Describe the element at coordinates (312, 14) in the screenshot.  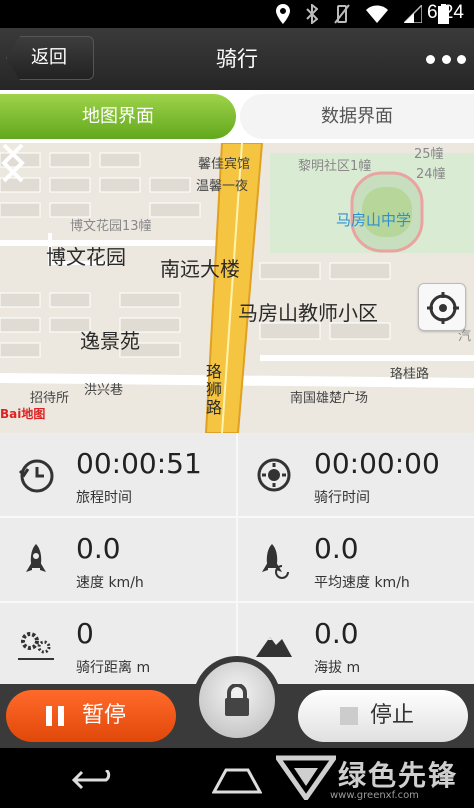
I see `bluetooth-icon` at that location.